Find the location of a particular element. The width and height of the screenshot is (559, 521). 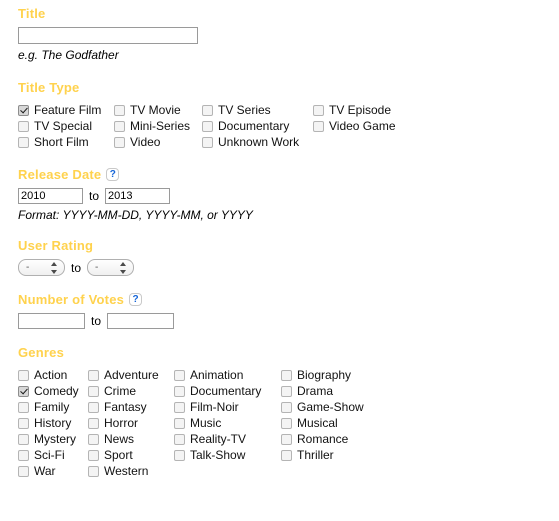

checkbox-item: Fantasy is located at coordinates (131, 407).